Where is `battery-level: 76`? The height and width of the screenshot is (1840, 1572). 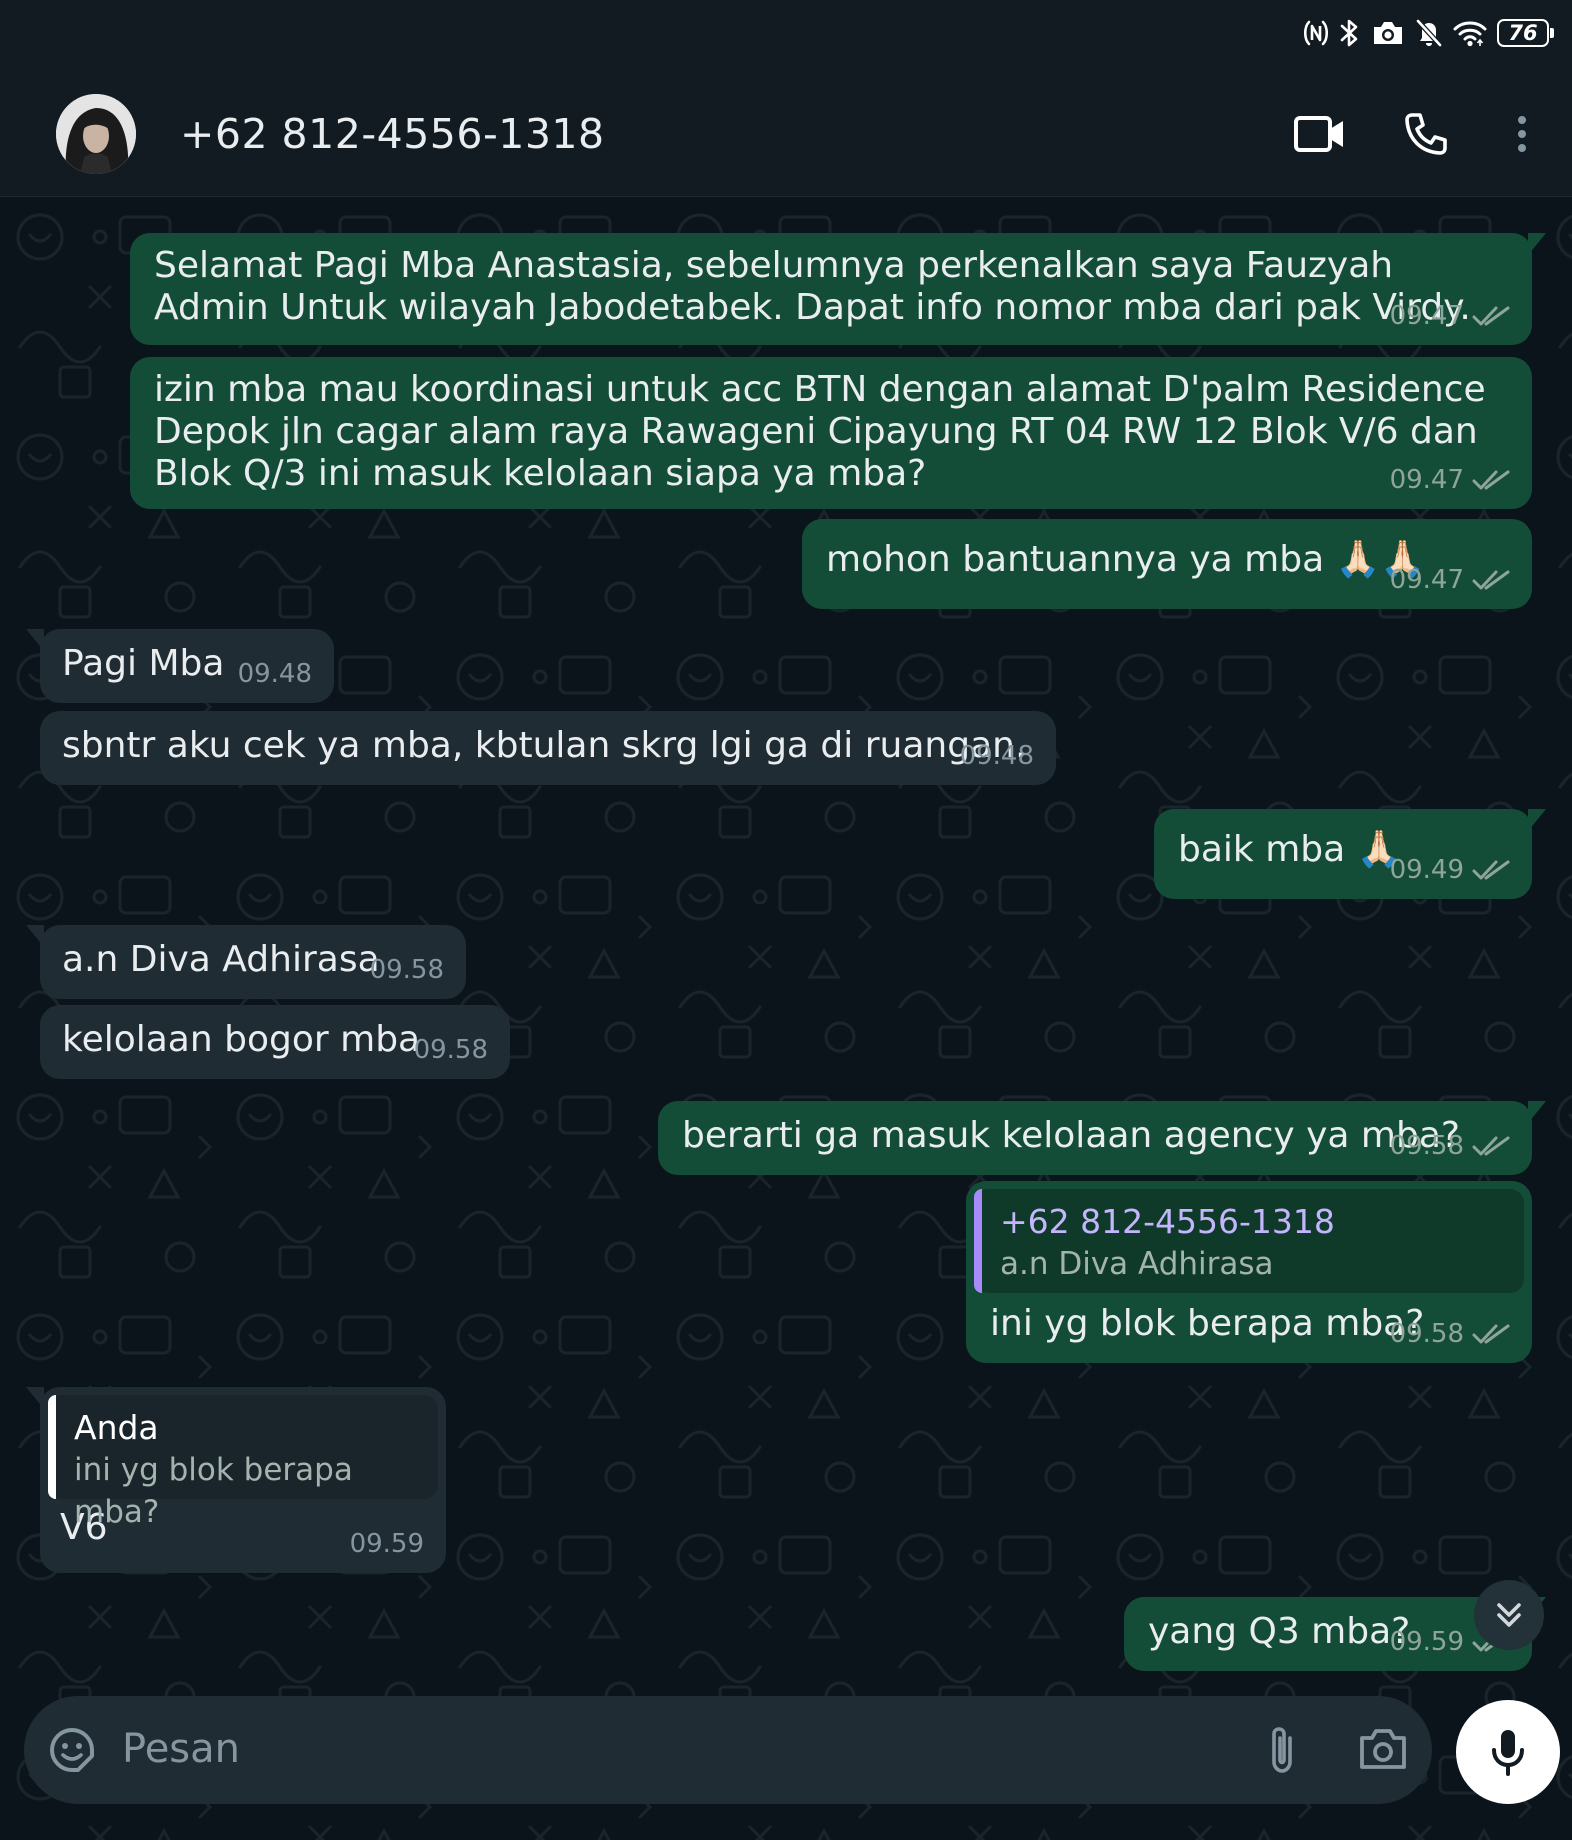
battery-level: 76 is located at coordinates (1523, 33).